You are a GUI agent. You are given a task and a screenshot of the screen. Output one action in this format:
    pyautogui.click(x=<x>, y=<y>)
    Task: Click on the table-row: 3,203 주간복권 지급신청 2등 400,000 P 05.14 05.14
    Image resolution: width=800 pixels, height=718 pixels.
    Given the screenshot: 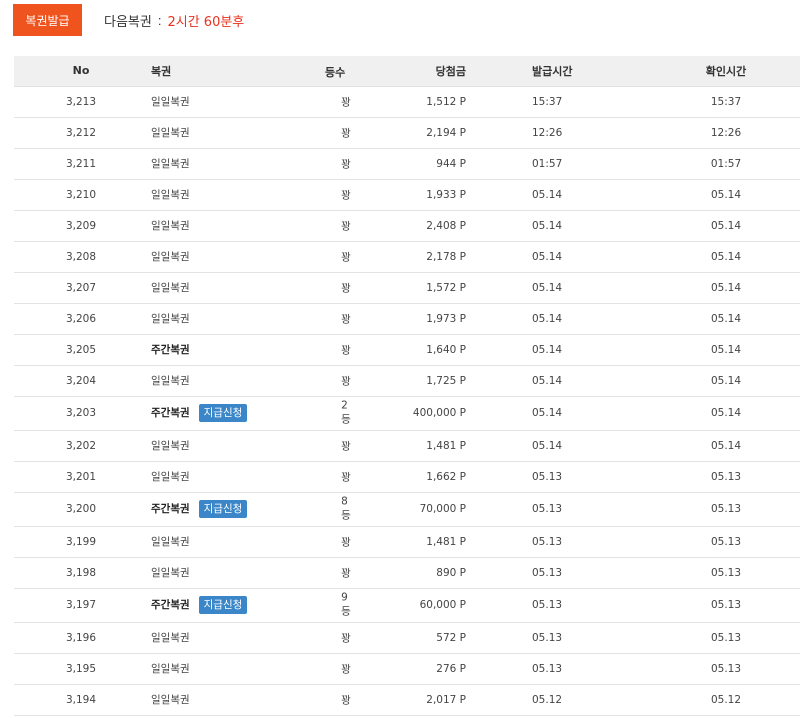 What is the action you would take?
    pyautogui.click(x=407, y=413)
    